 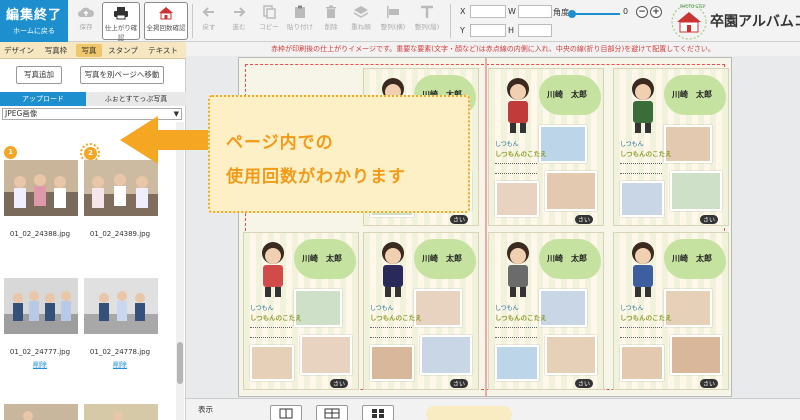 I want to click on x-input, so click(x=488, y=11).